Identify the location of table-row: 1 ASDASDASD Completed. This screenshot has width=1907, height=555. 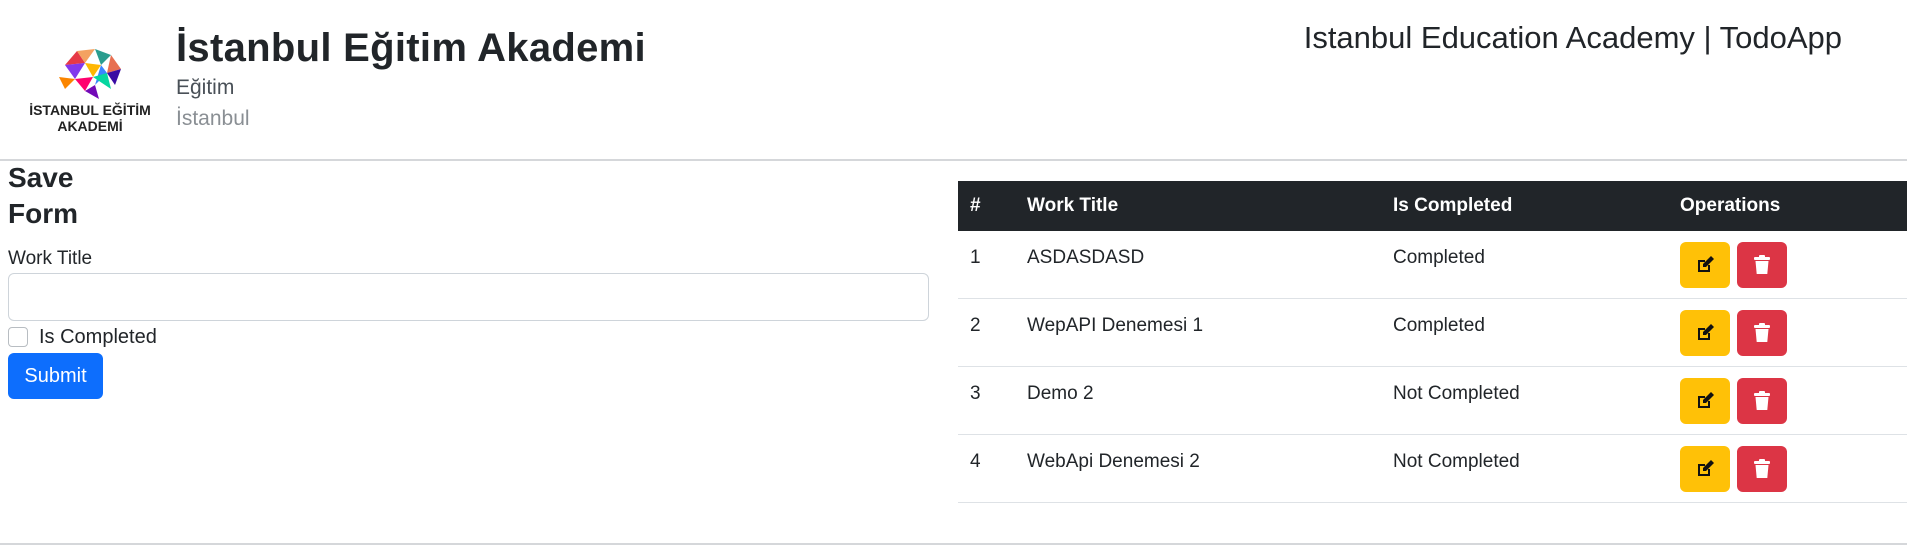
(1432, 265).